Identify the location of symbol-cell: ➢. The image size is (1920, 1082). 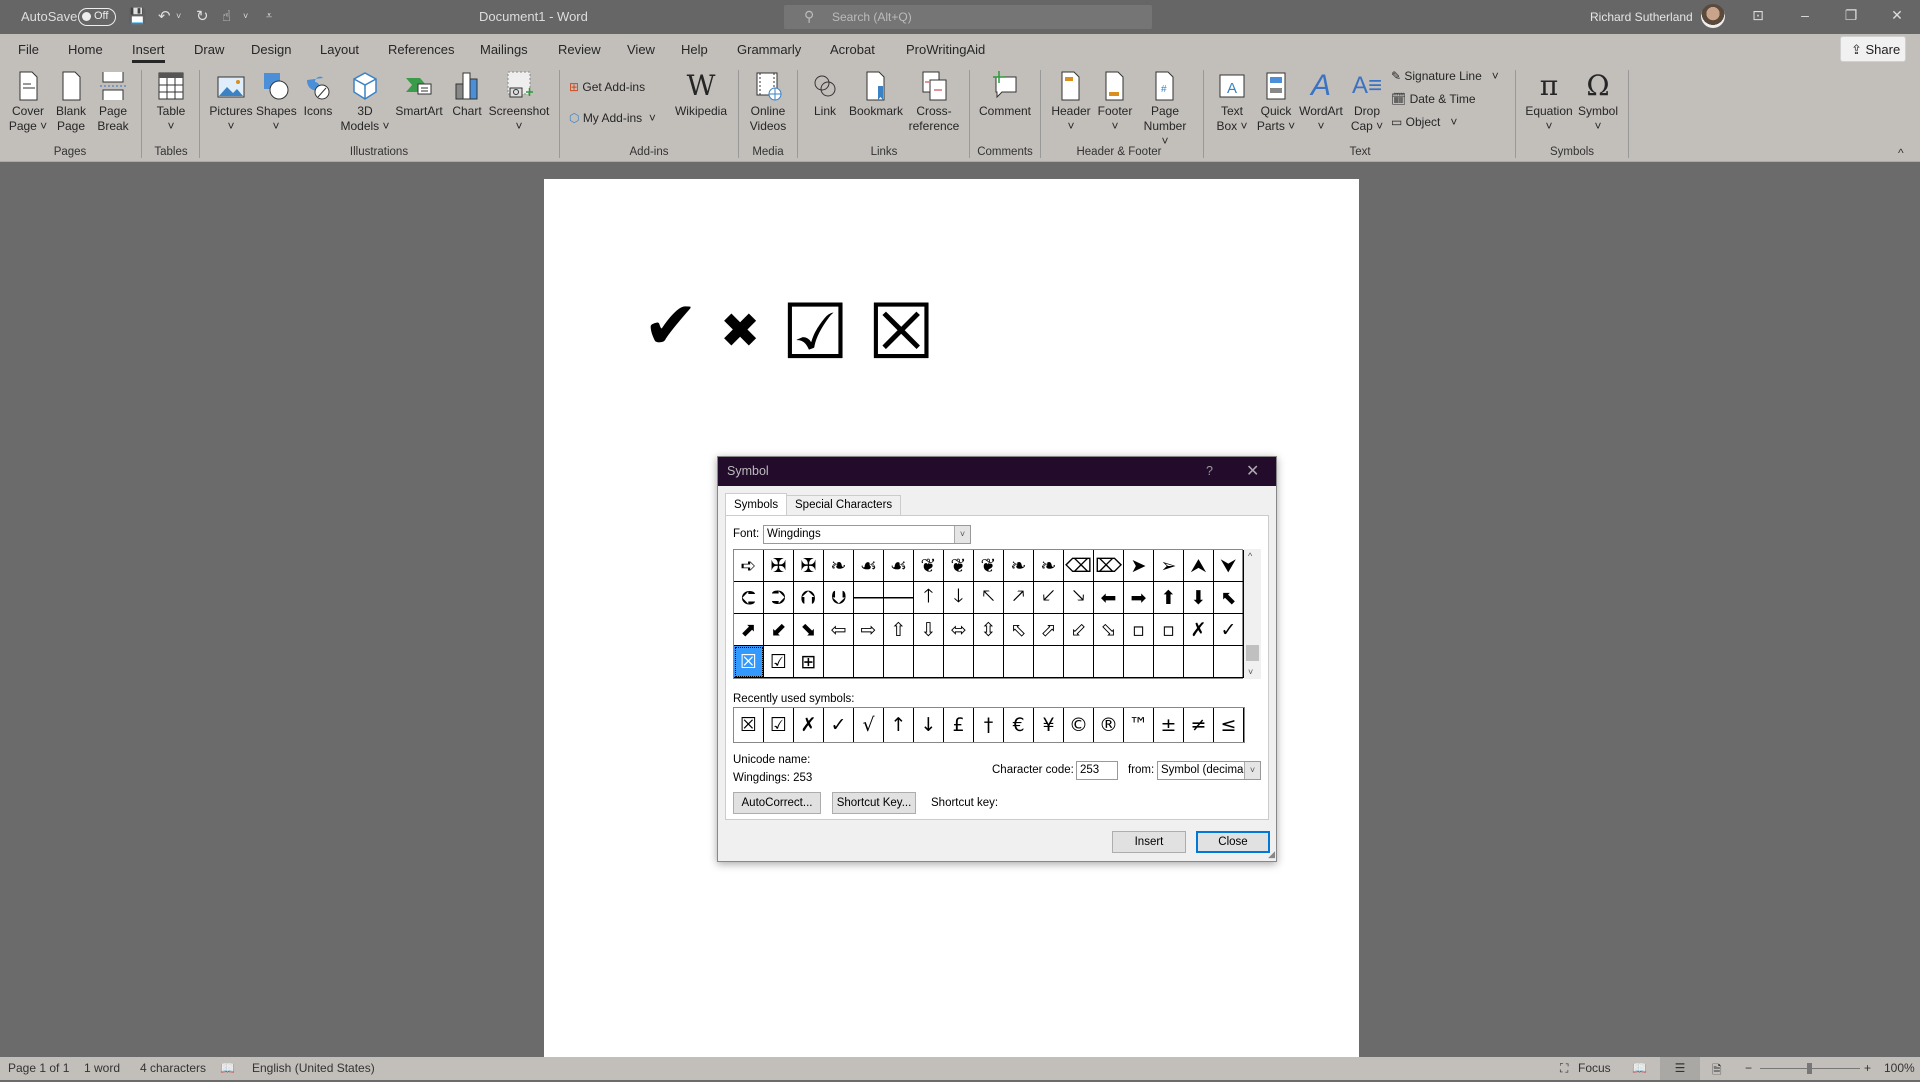
(1169, 566).